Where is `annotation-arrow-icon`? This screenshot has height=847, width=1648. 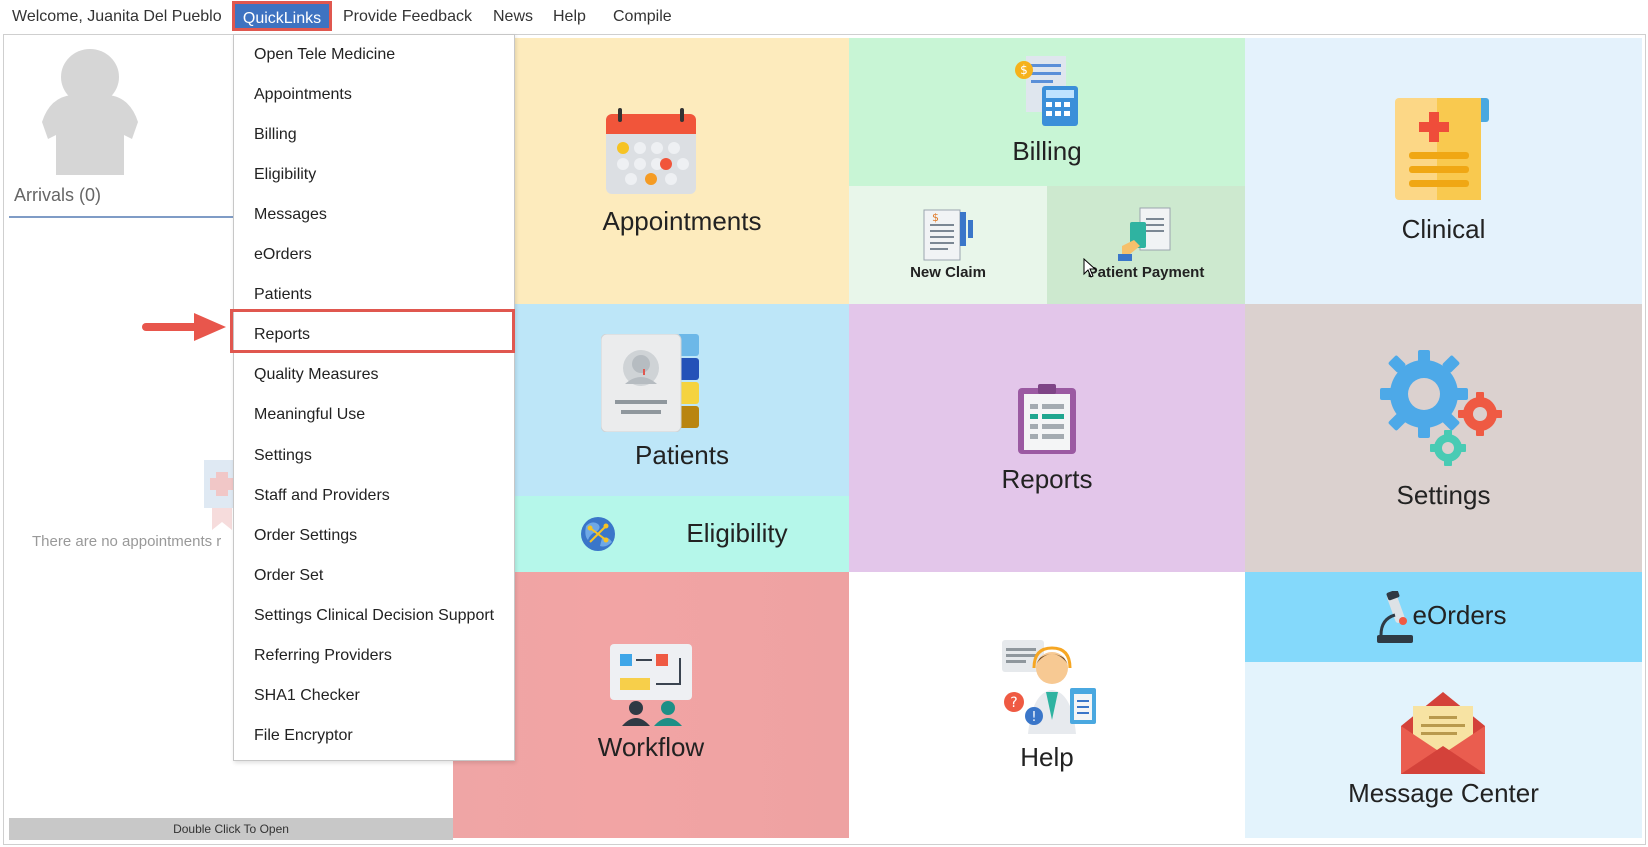
annotation-arrow-icon is located at coordinates (184, 327).